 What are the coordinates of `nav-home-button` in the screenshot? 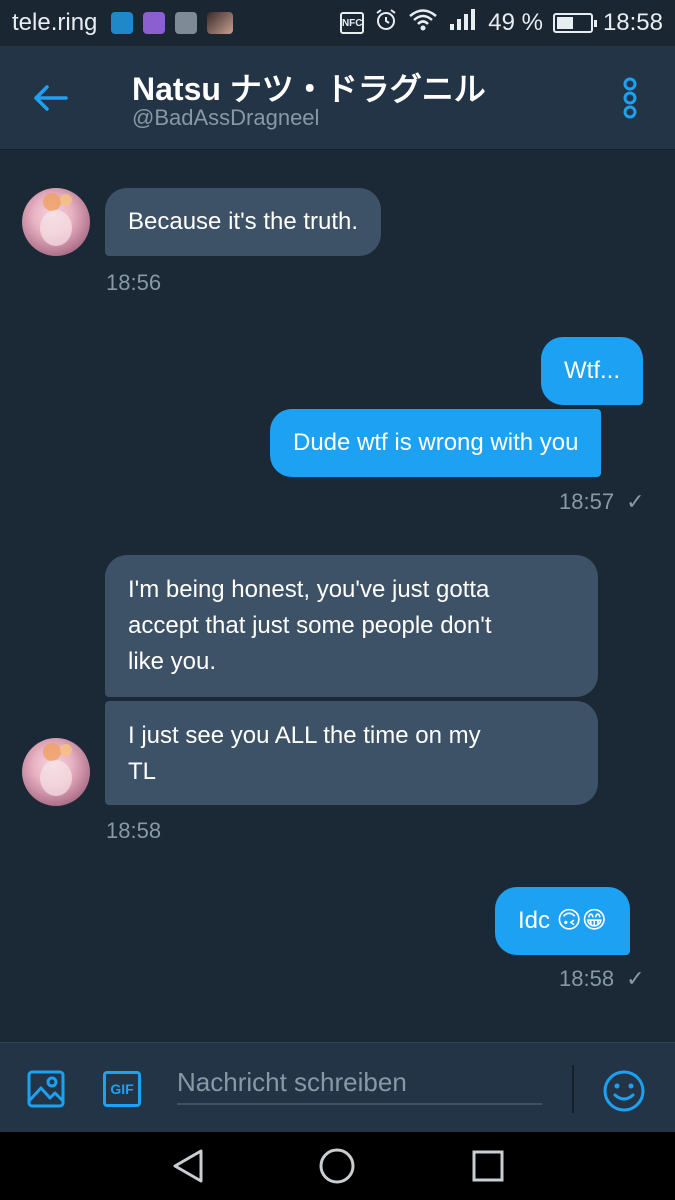 It's located at (337, 1166).